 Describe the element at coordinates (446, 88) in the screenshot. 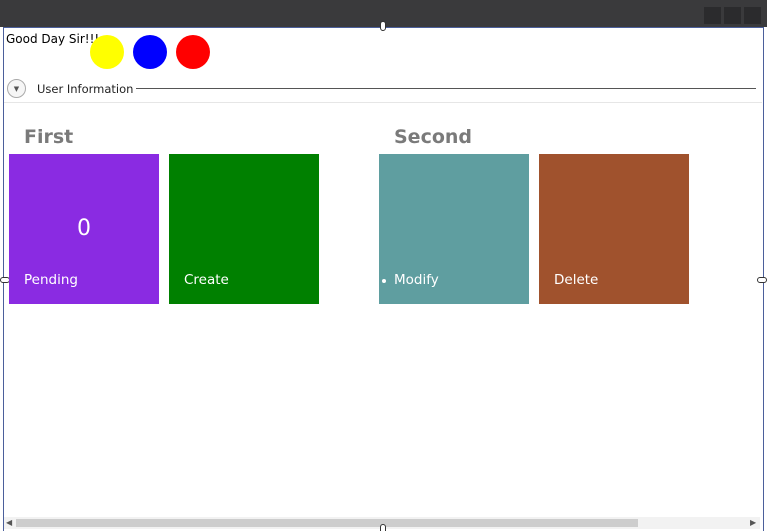

I see `expander-divider` at that location.